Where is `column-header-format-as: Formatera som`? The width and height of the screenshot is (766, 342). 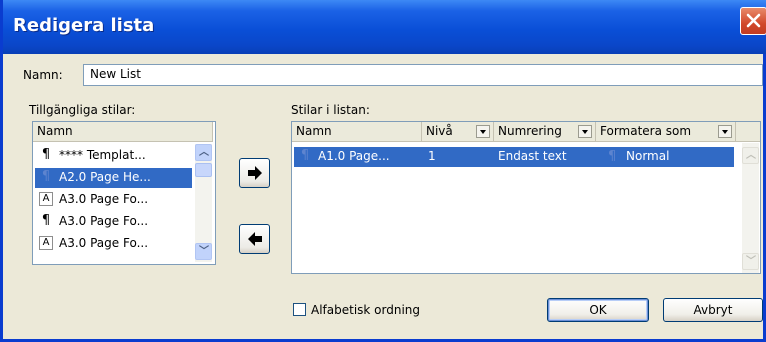 column-header-format-as: Formatera som is located at coordinates (666, 132).